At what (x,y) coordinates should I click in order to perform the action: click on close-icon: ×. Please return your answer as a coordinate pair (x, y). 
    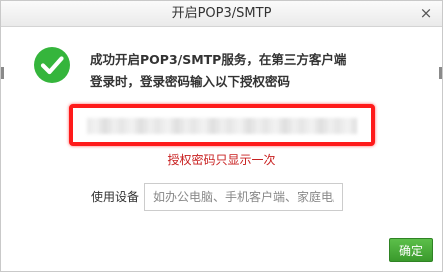
    Looking at the image, I should click on (426, 13).